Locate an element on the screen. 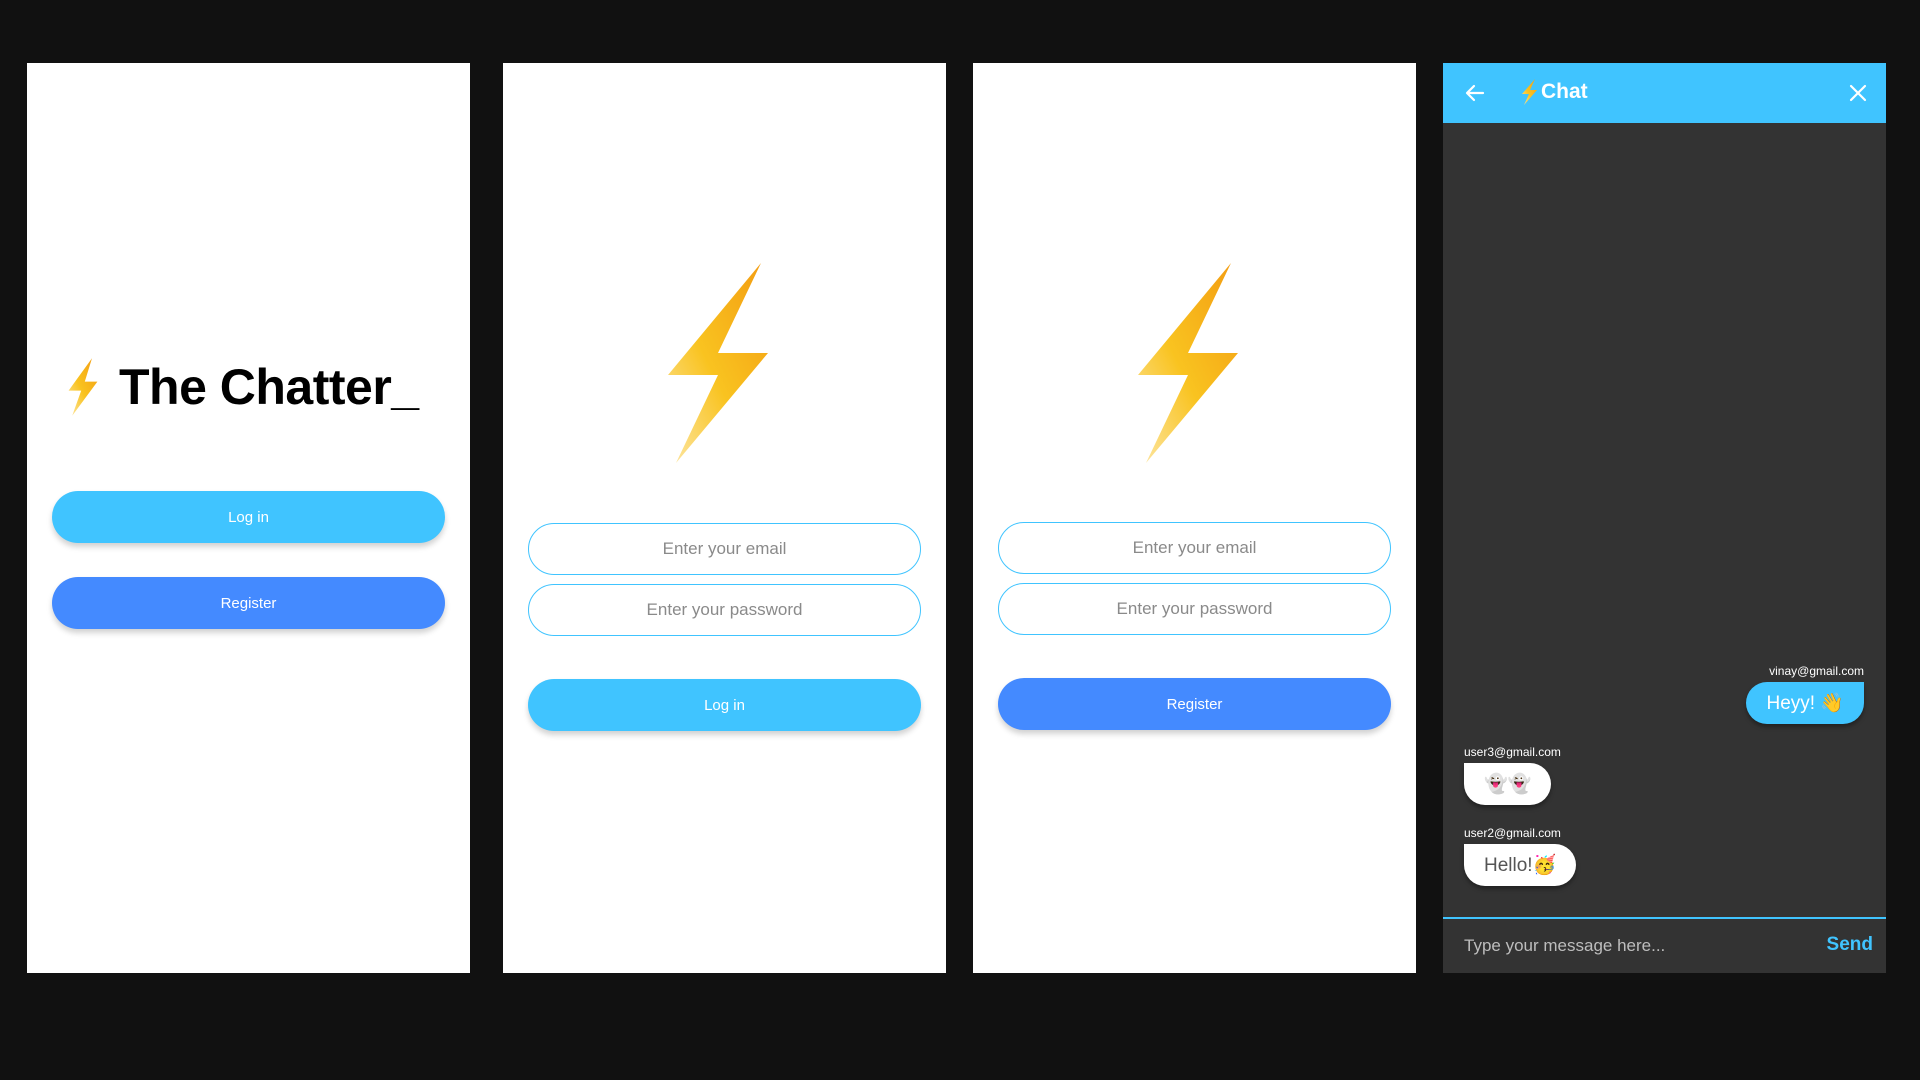  message-item: user3@gmail.com 👻👻 is located at coordinates (1512, 775).